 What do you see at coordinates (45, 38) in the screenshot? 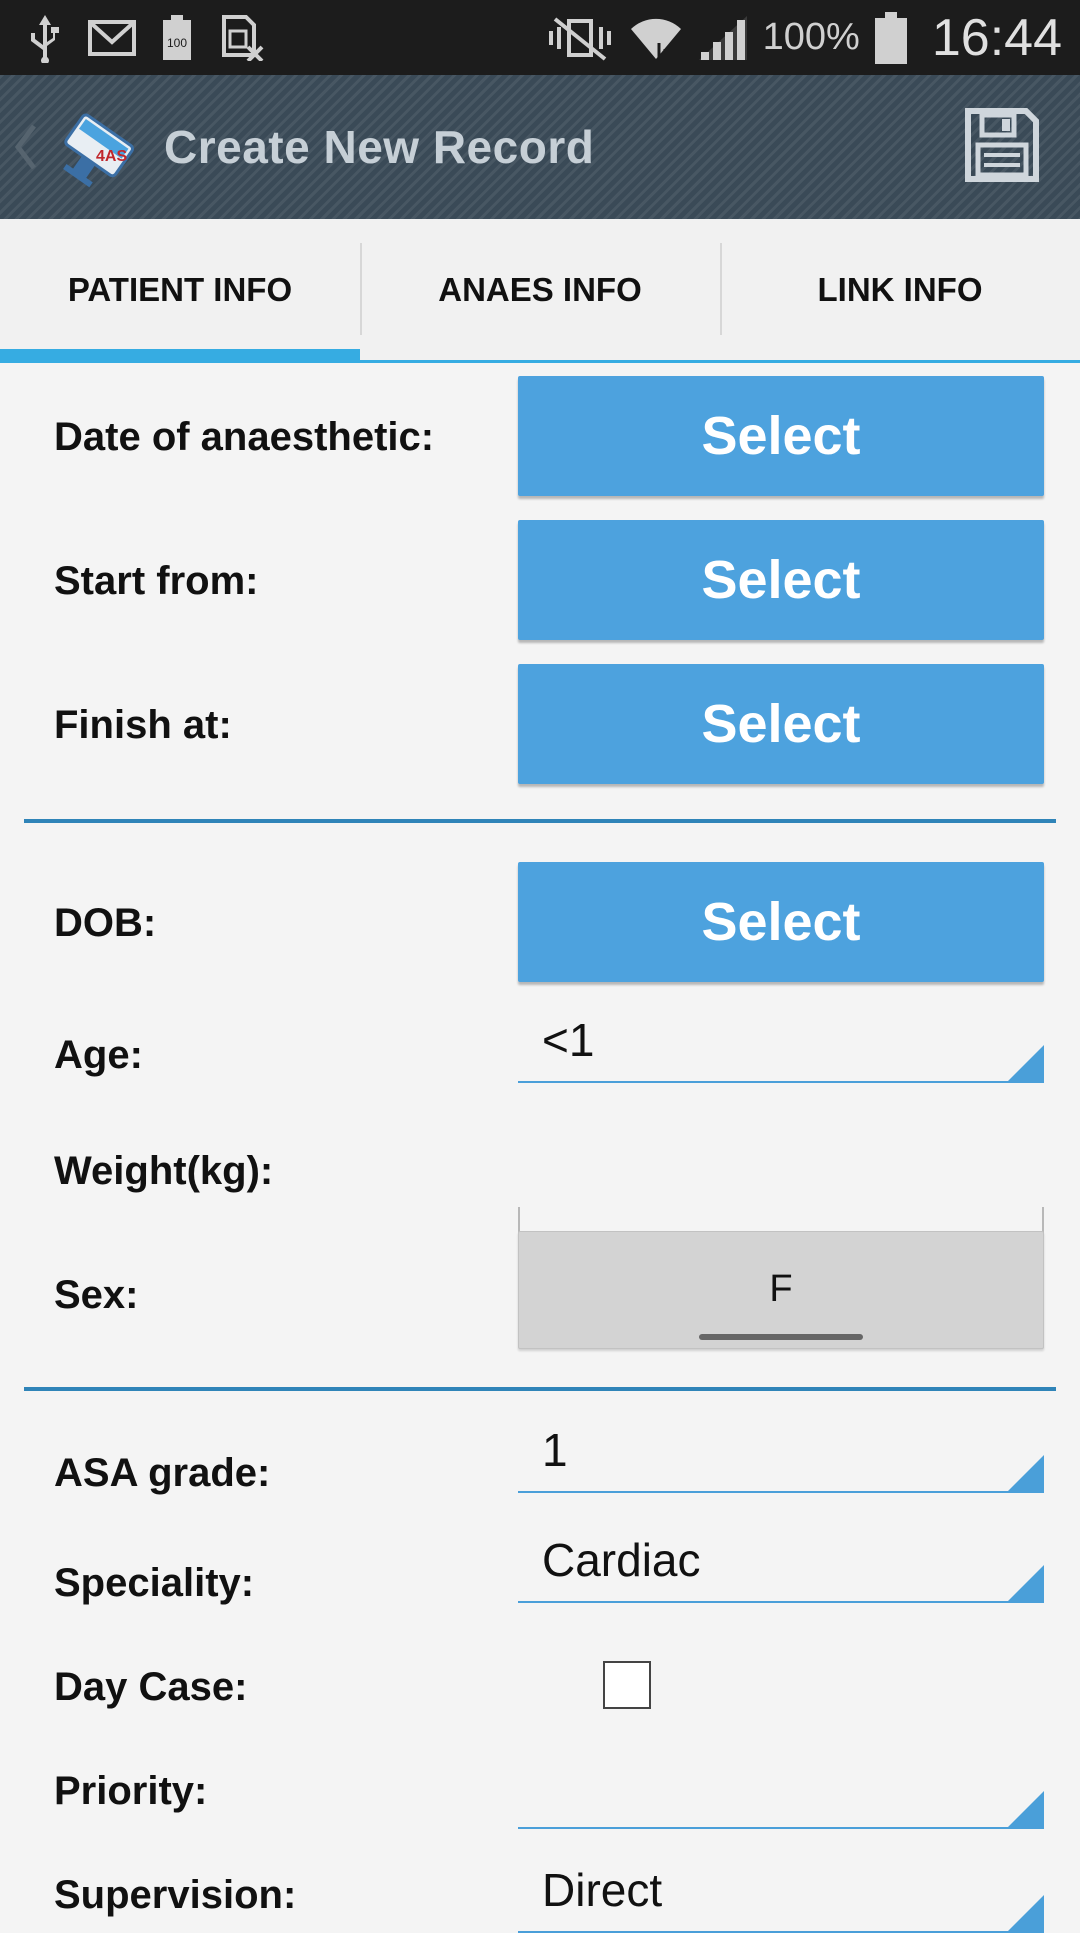
I see `usb-icon` at bounding box center [45, 38].